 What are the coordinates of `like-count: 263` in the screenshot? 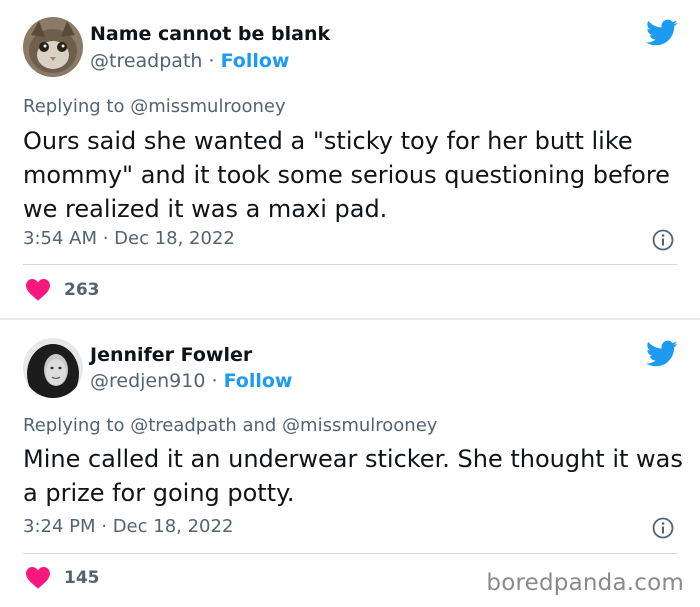 It's located at (82, 290).